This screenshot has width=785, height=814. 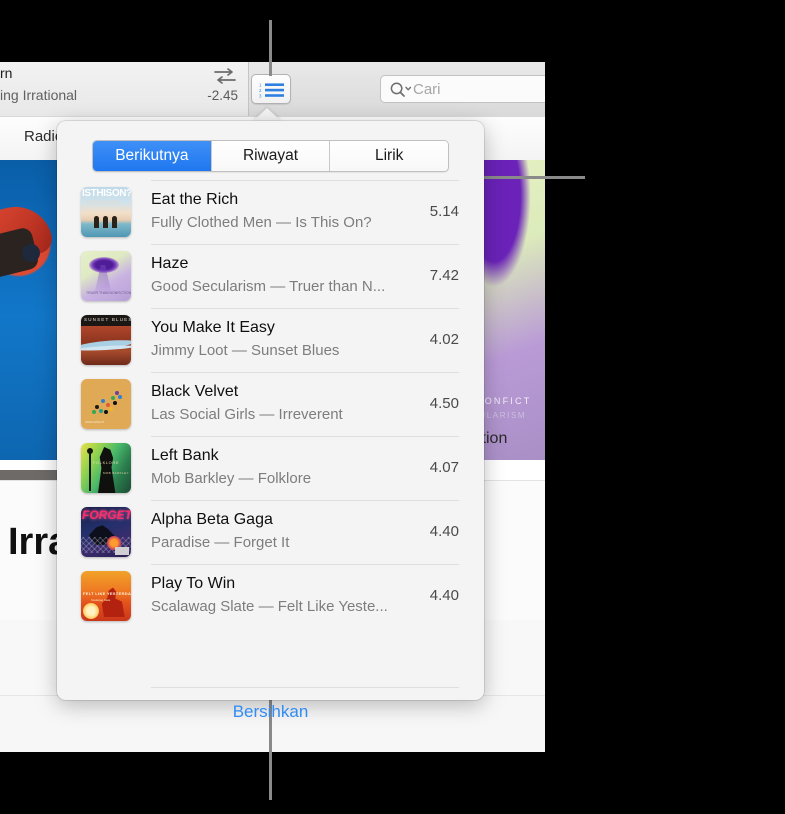 What do you see at coordinates (444, 211) in the screenshot?
I see `track-duration: 5.14` at bounding box center [444, 211].